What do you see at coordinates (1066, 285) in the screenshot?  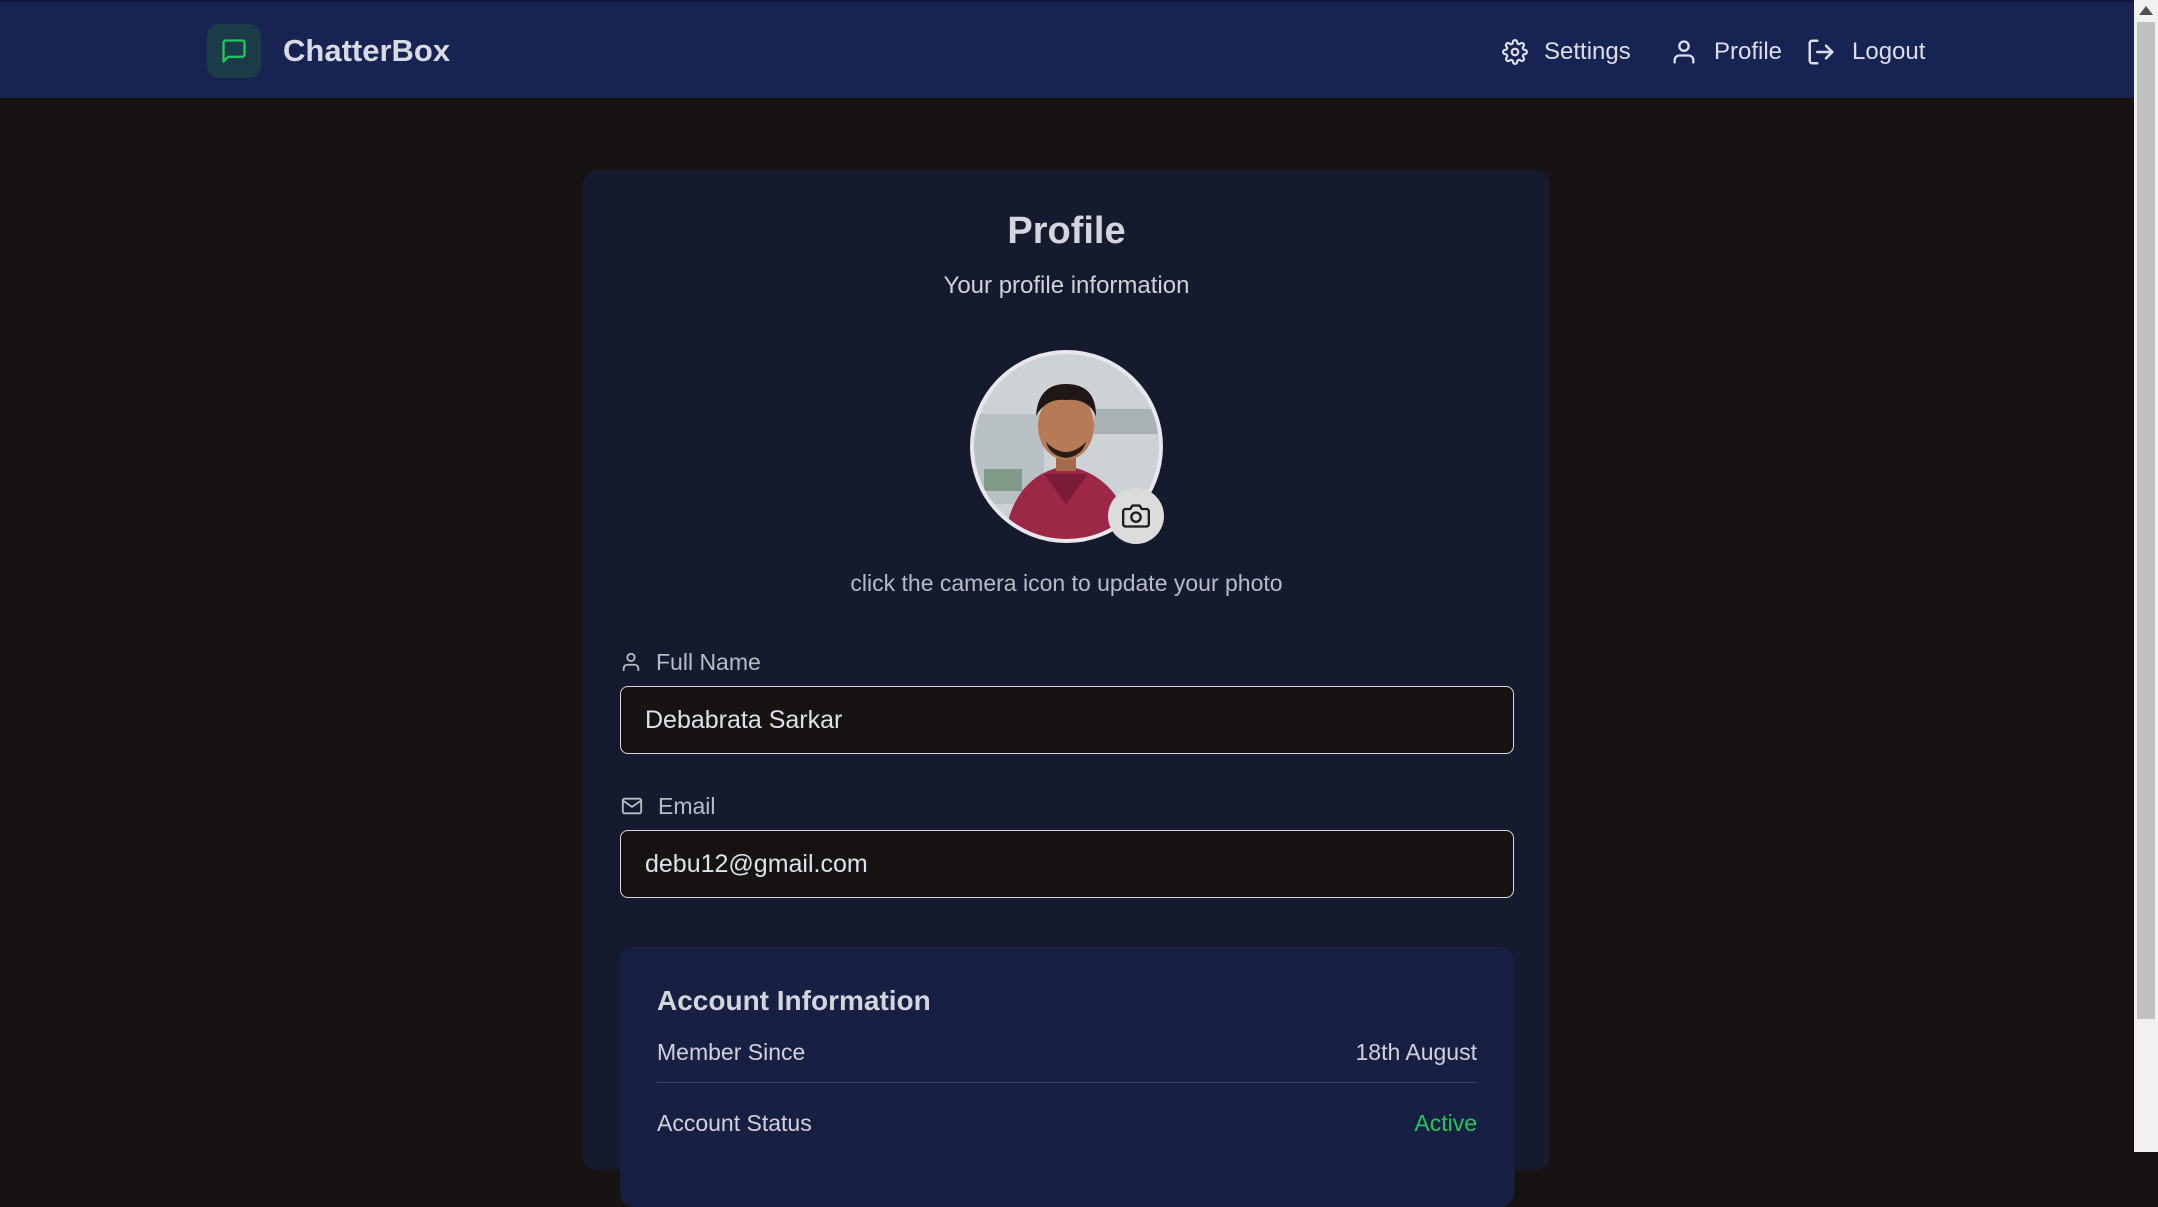 I see `page-subtitle: Your profile information` at bounding box center [1066, 285].